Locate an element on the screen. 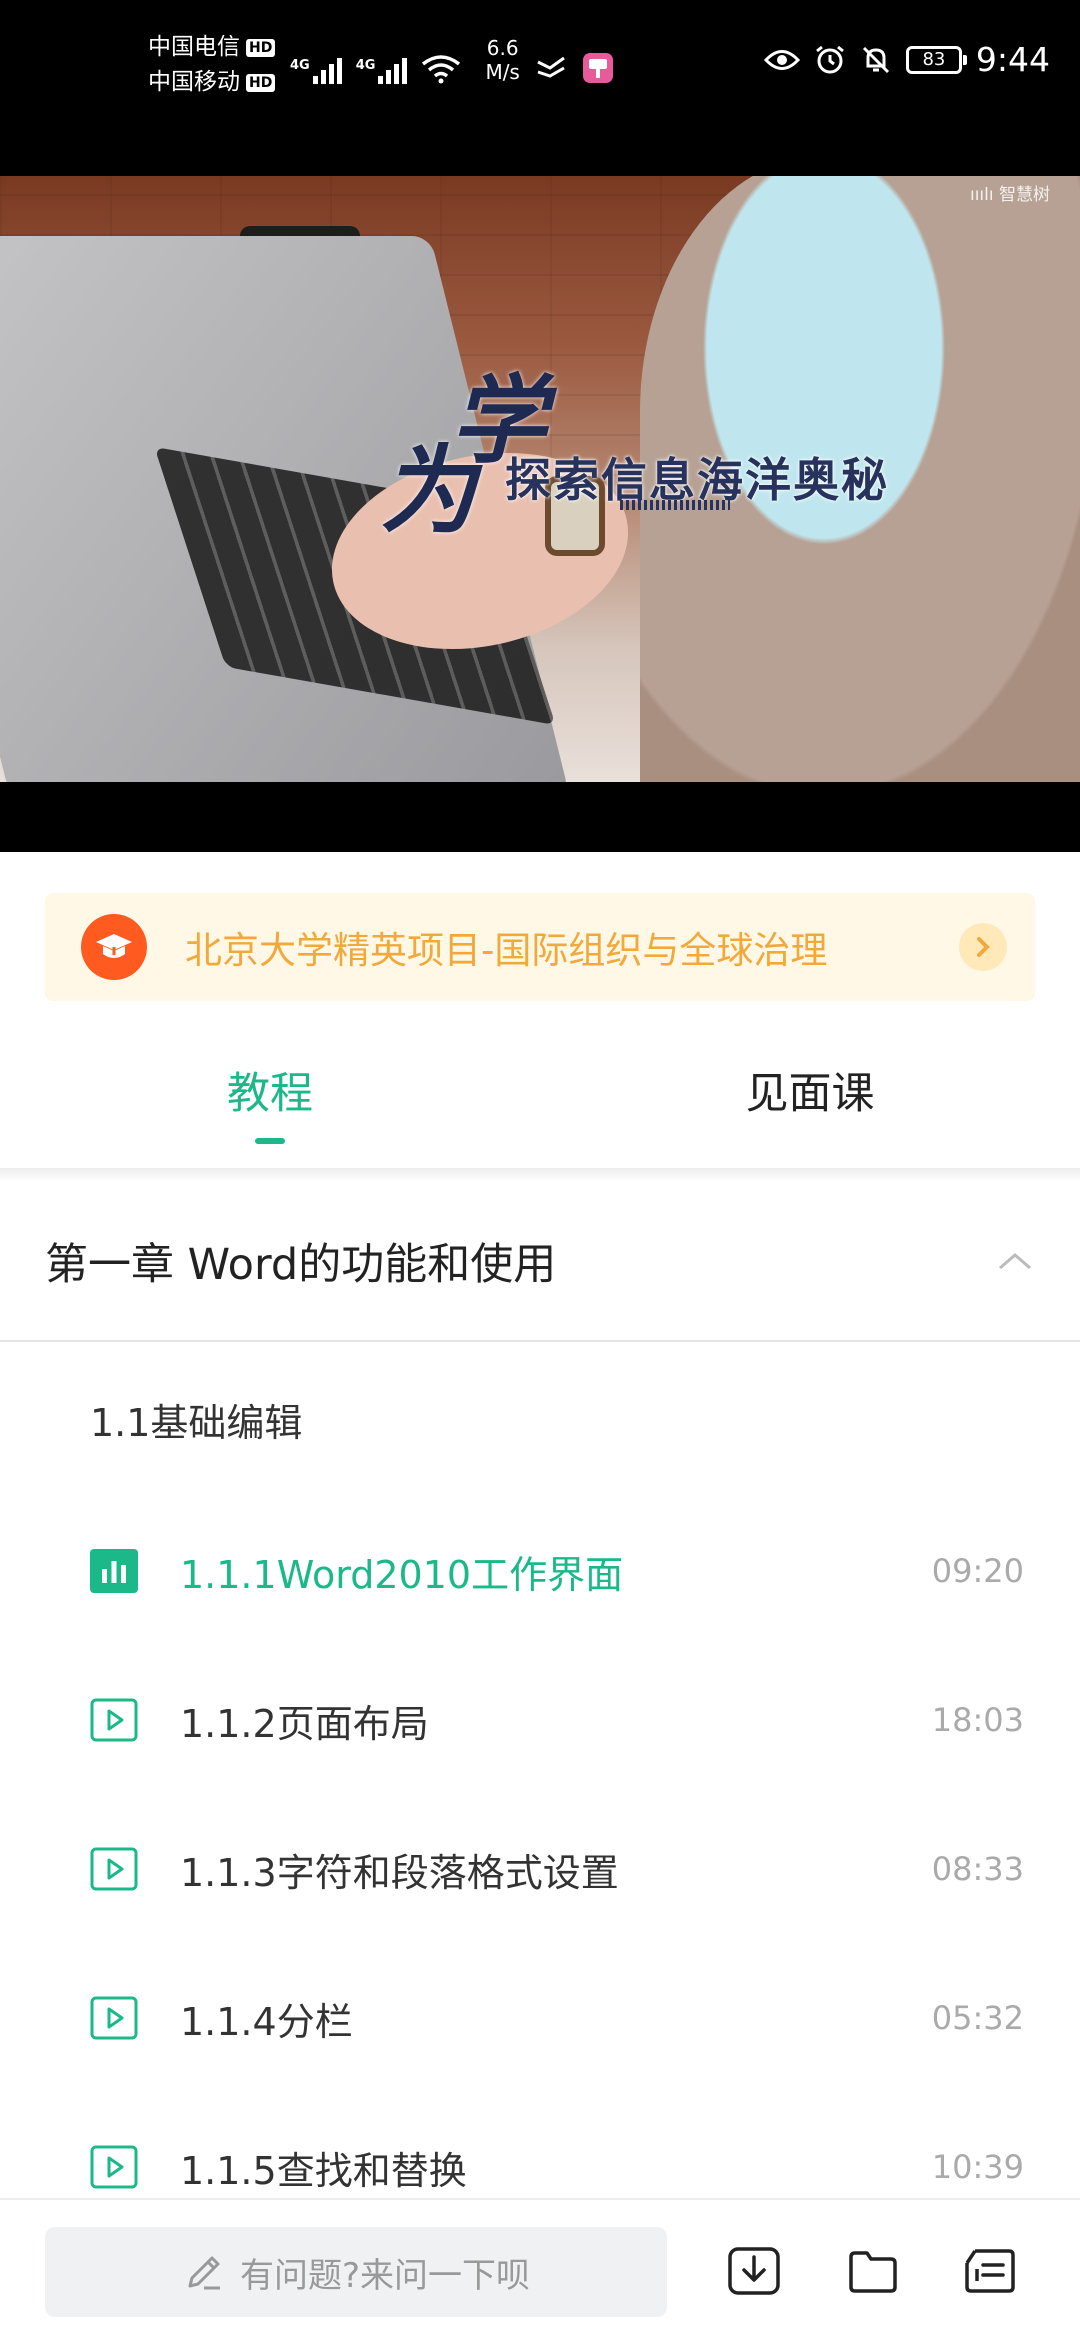  section-title: 1.1基础编辑 is located at coordinates (196, 1423).